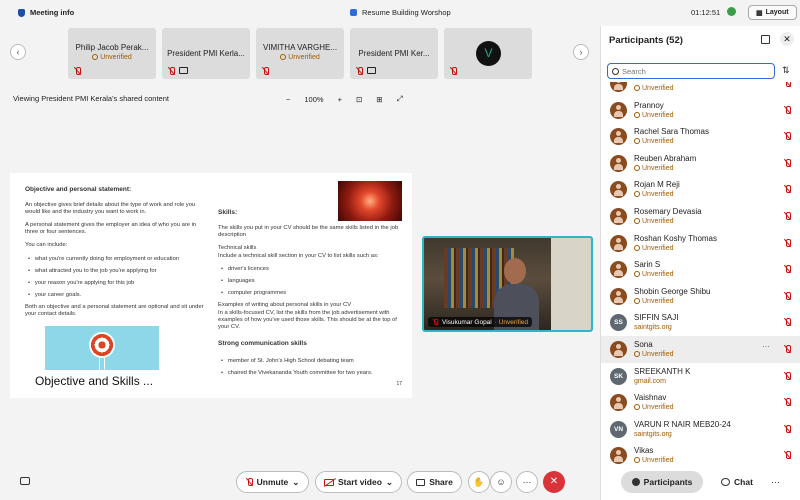 Image resolution: width=800 pixels, height=500 pixels. What do you see at coordinates (52, 12) in the screenshot?
I see `meeting-info-label: Meeting info` at bounding box center [52, 12].